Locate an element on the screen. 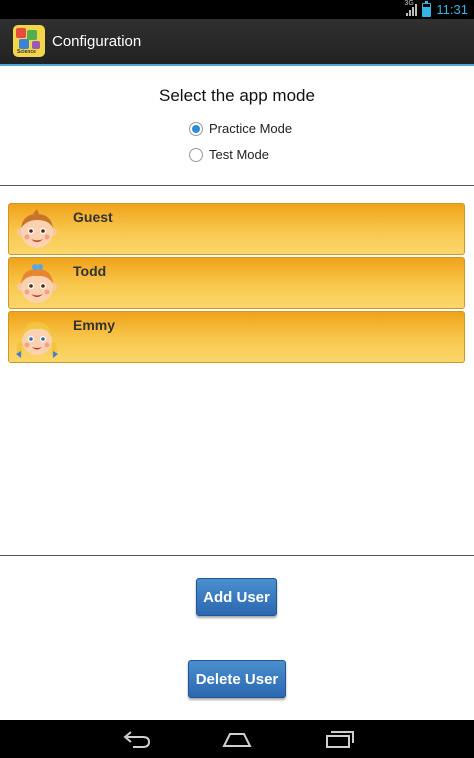  delete-user-button: Delete User is located at coordinates (237, 679).